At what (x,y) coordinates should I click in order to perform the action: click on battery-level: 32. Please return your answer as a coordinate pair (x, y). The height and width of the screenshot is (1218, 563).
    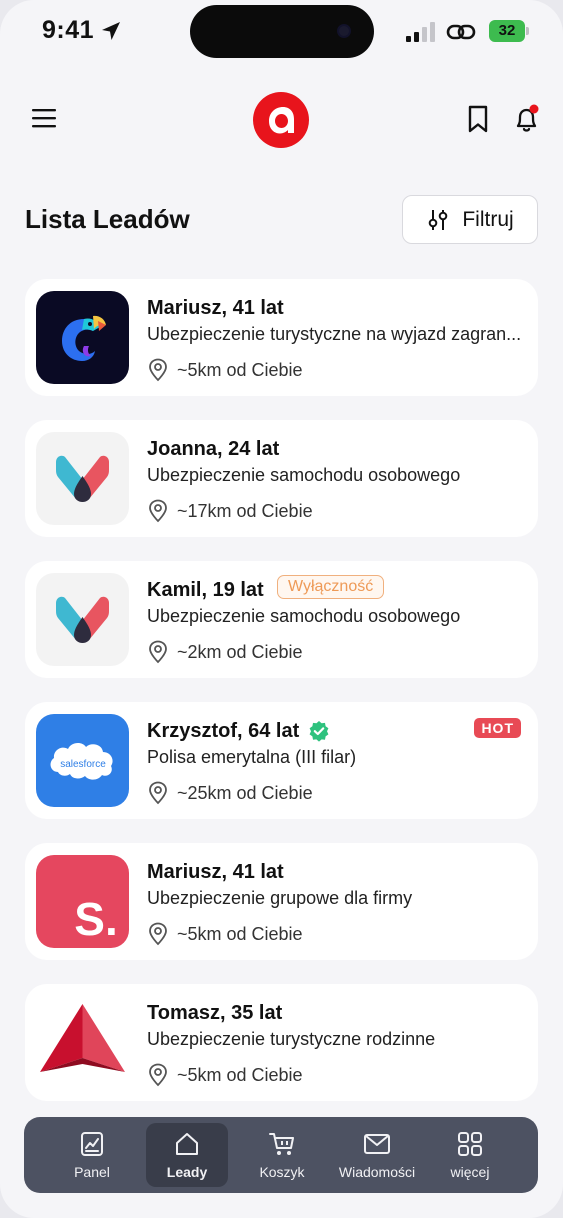
    Looking at the image, I should click on (507, 31).